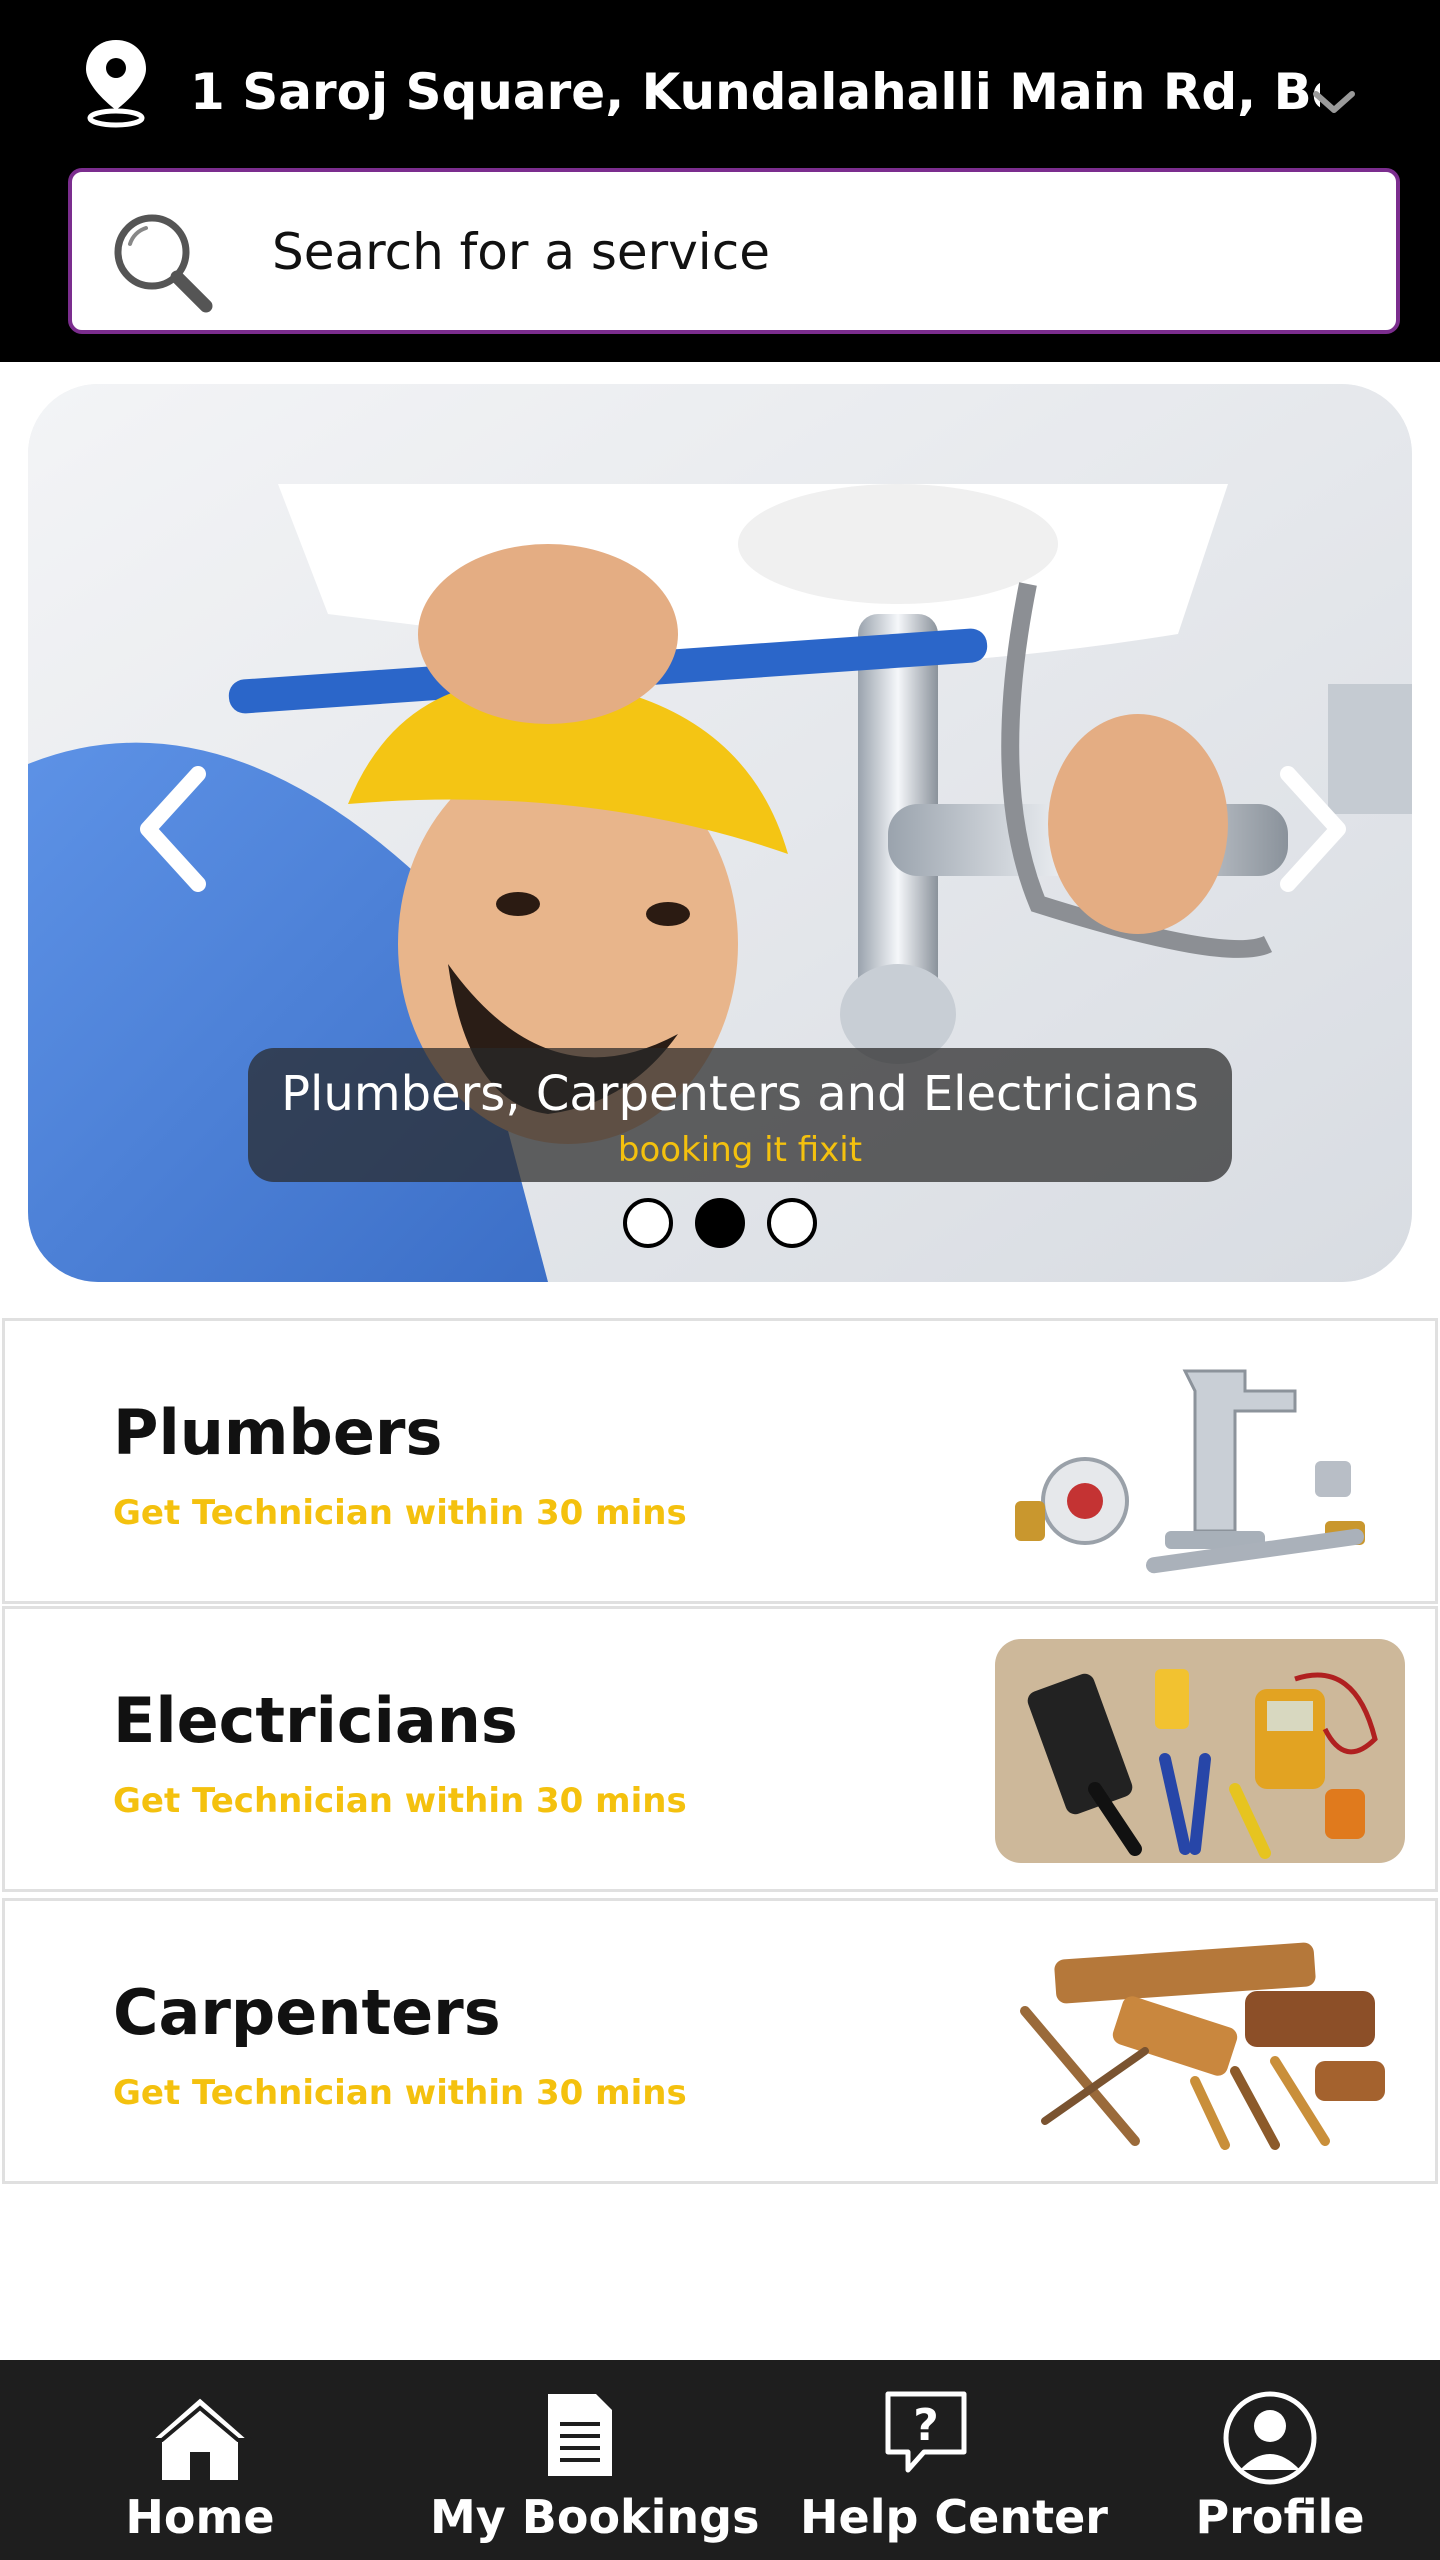 The height and width of the screenshot is (2560, 1440). I want to click on plumbing-tools-image, so click(1200, 1463).